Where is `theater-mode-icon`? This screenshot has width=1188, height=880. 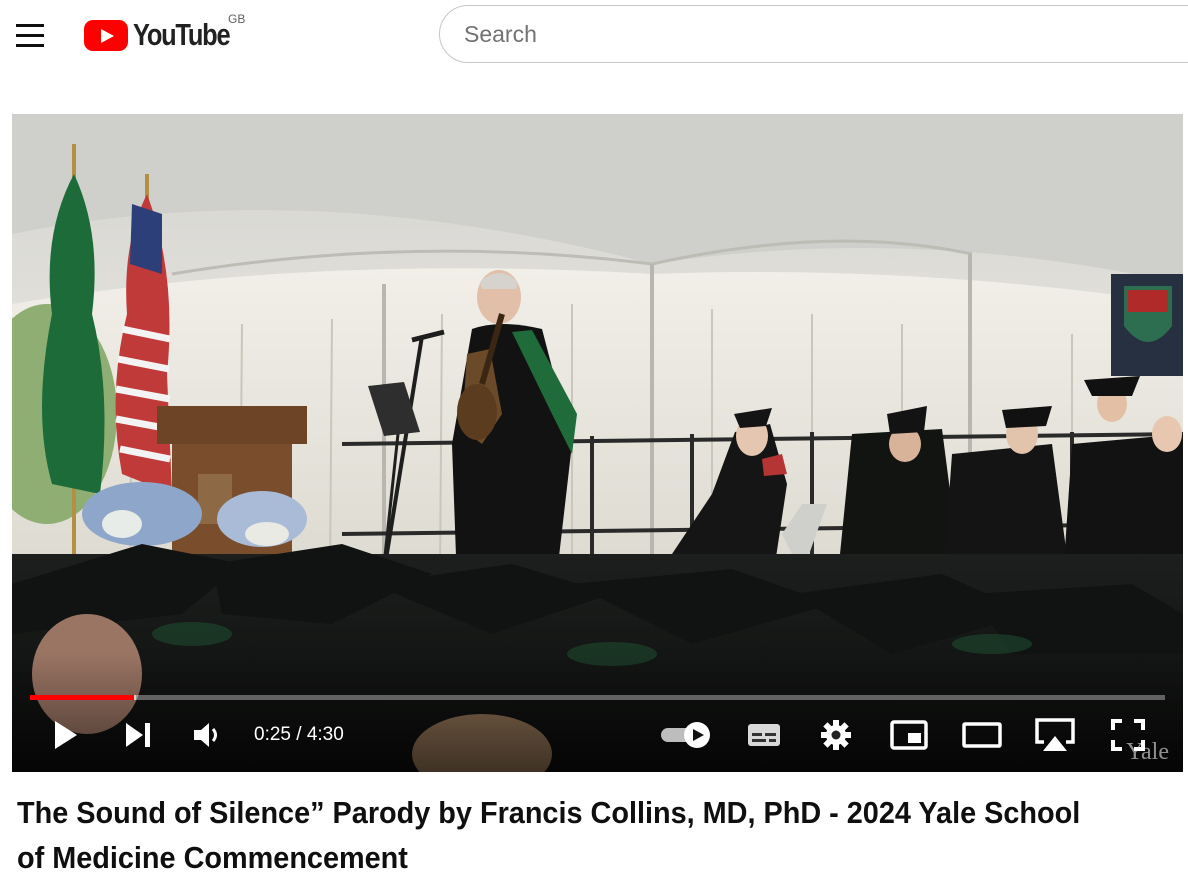
theater-mode-icon is located at coordinates (982, 735).